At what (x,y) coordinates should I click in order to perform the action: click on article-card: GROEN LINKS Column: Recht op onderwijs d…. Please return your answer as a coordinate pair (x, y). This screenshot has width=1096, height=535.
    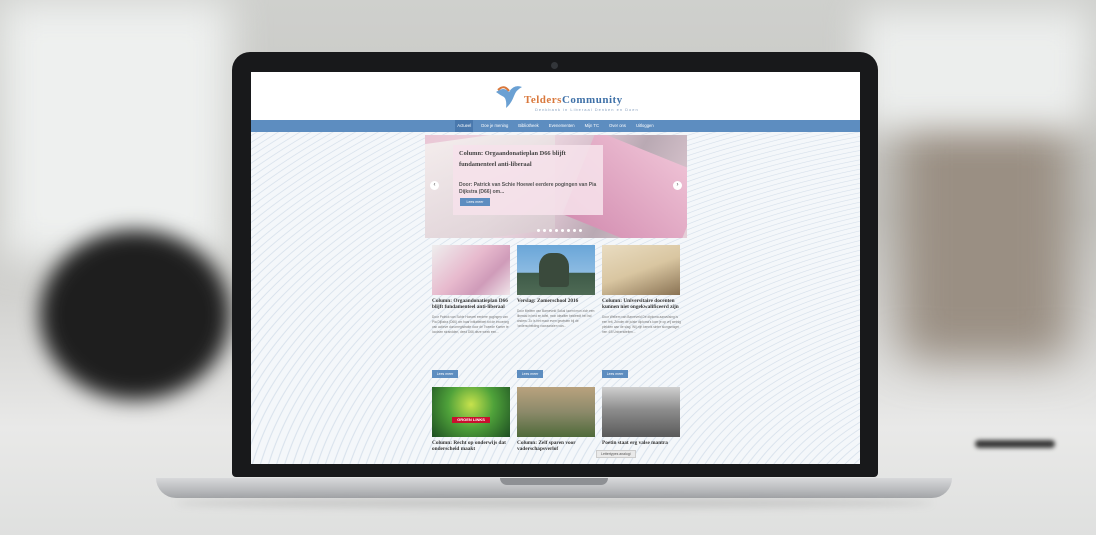
    Looking at the image, I should click on (472, 419).